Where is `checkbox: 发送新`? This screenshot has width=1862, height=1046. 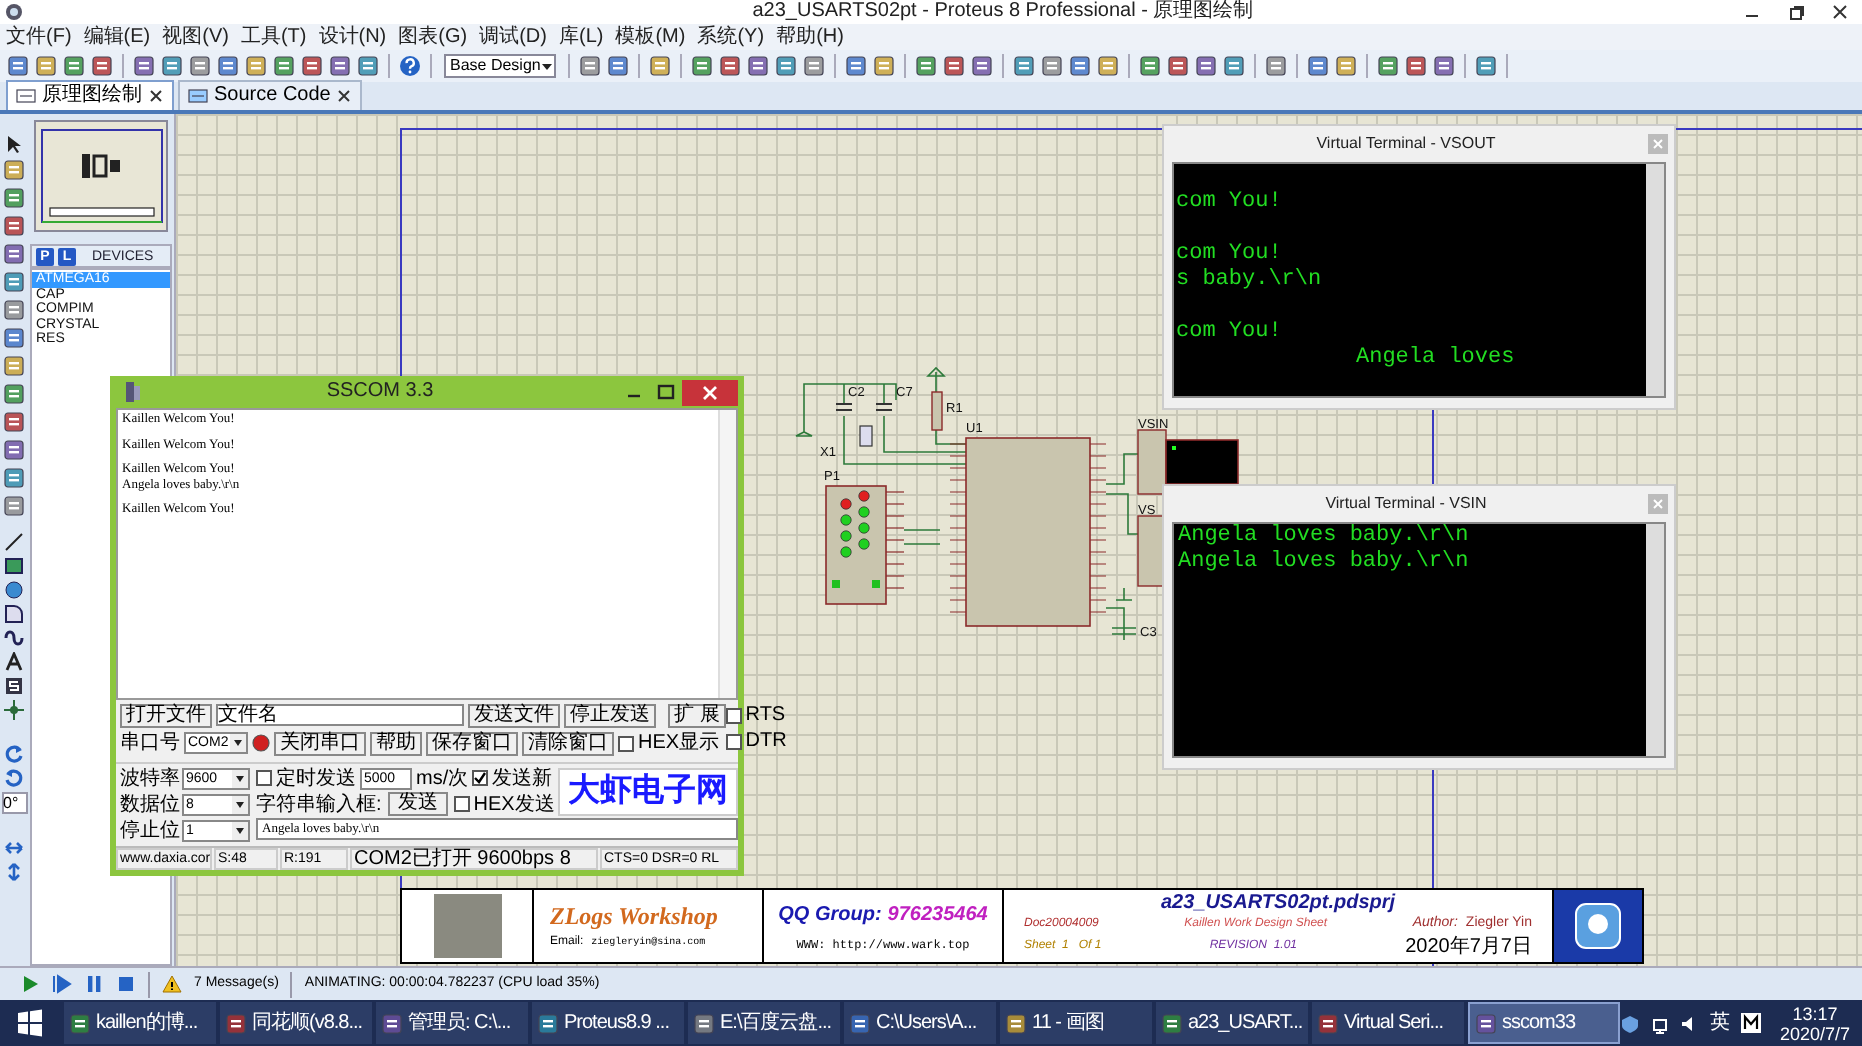 checkbox: 发送新 is located at coordinates (512, 778).